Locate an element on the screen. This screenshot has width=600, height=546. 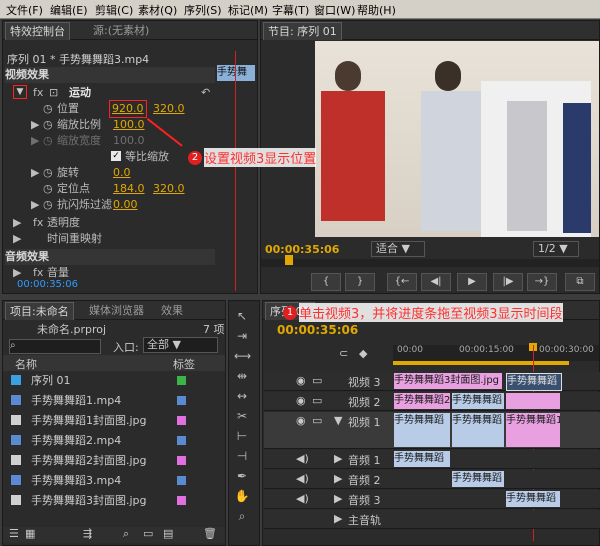
position-y: 320.0 is located at coordinates (169, 109).